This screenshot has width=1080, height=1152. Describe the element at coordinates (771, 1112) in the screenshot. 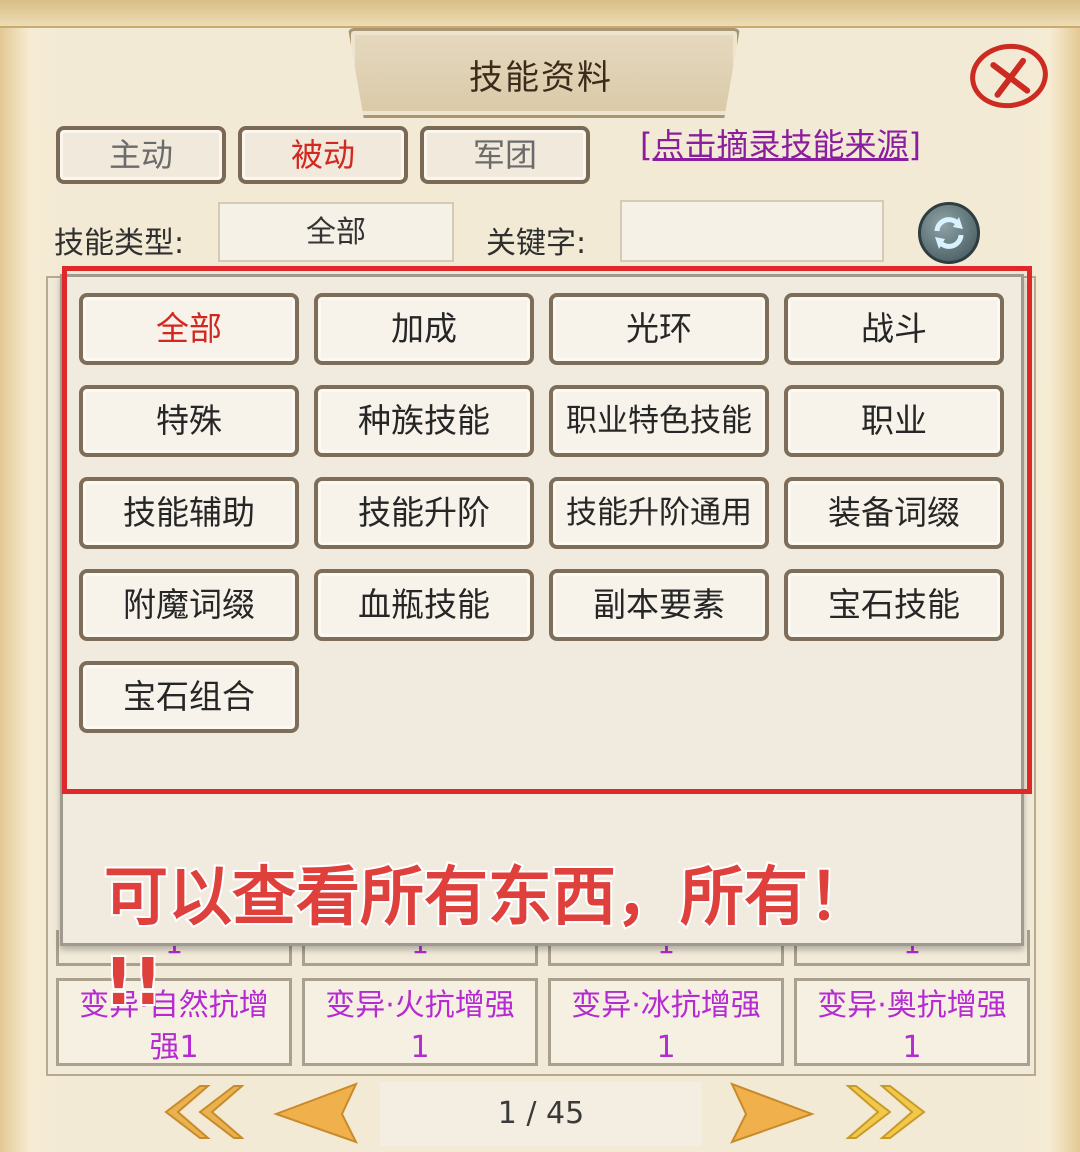

I see `next-page-button` at that location.